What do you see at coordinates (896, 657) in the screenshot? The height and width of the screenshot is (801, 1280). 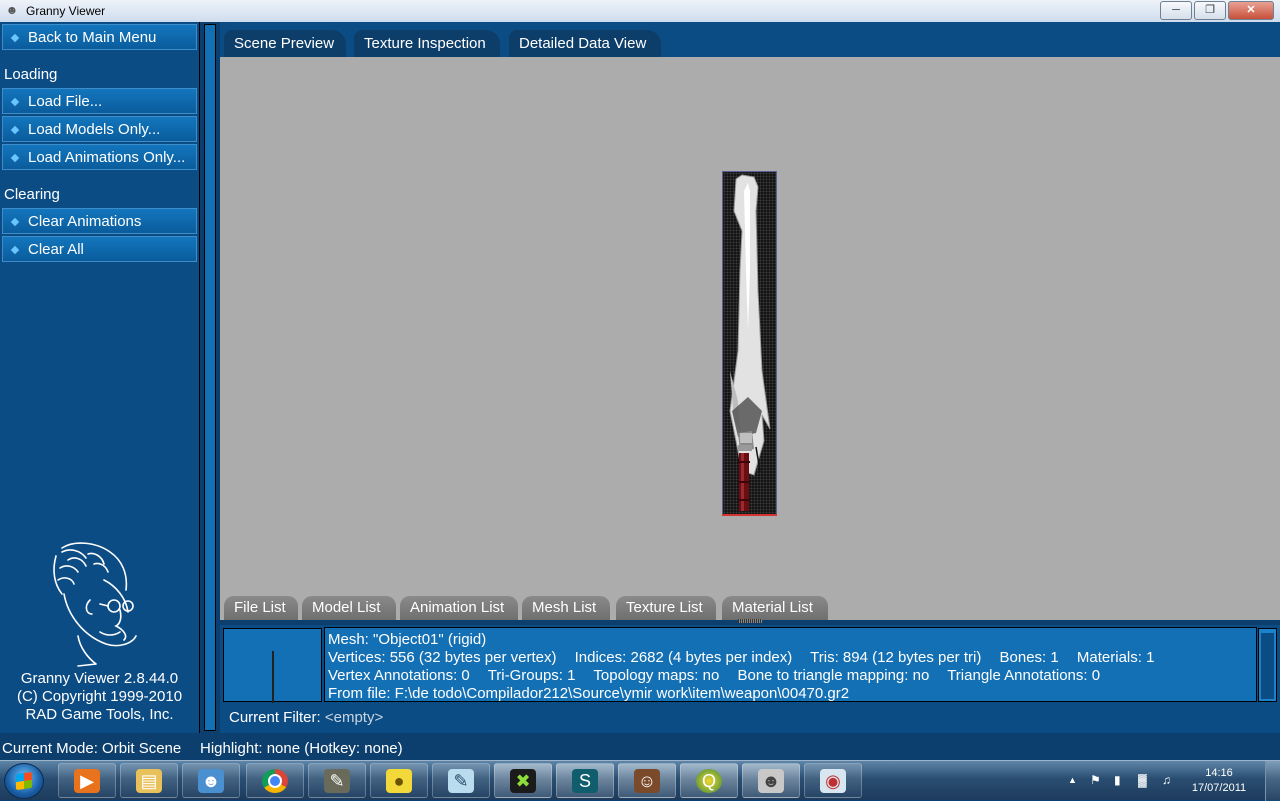 I see `tris-text: Tris: 894 (12 bytes per tri)` at bounding box center [896, 657].